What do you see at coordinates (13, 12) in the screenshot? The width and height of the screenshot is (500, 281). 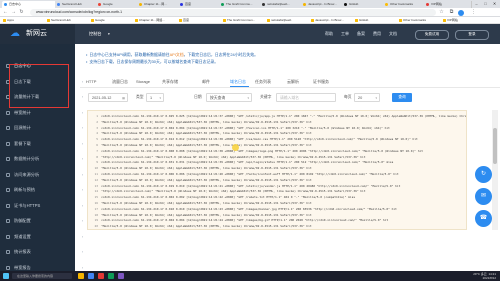 I see `forward-icon: →` at bounding box center [13, 12].